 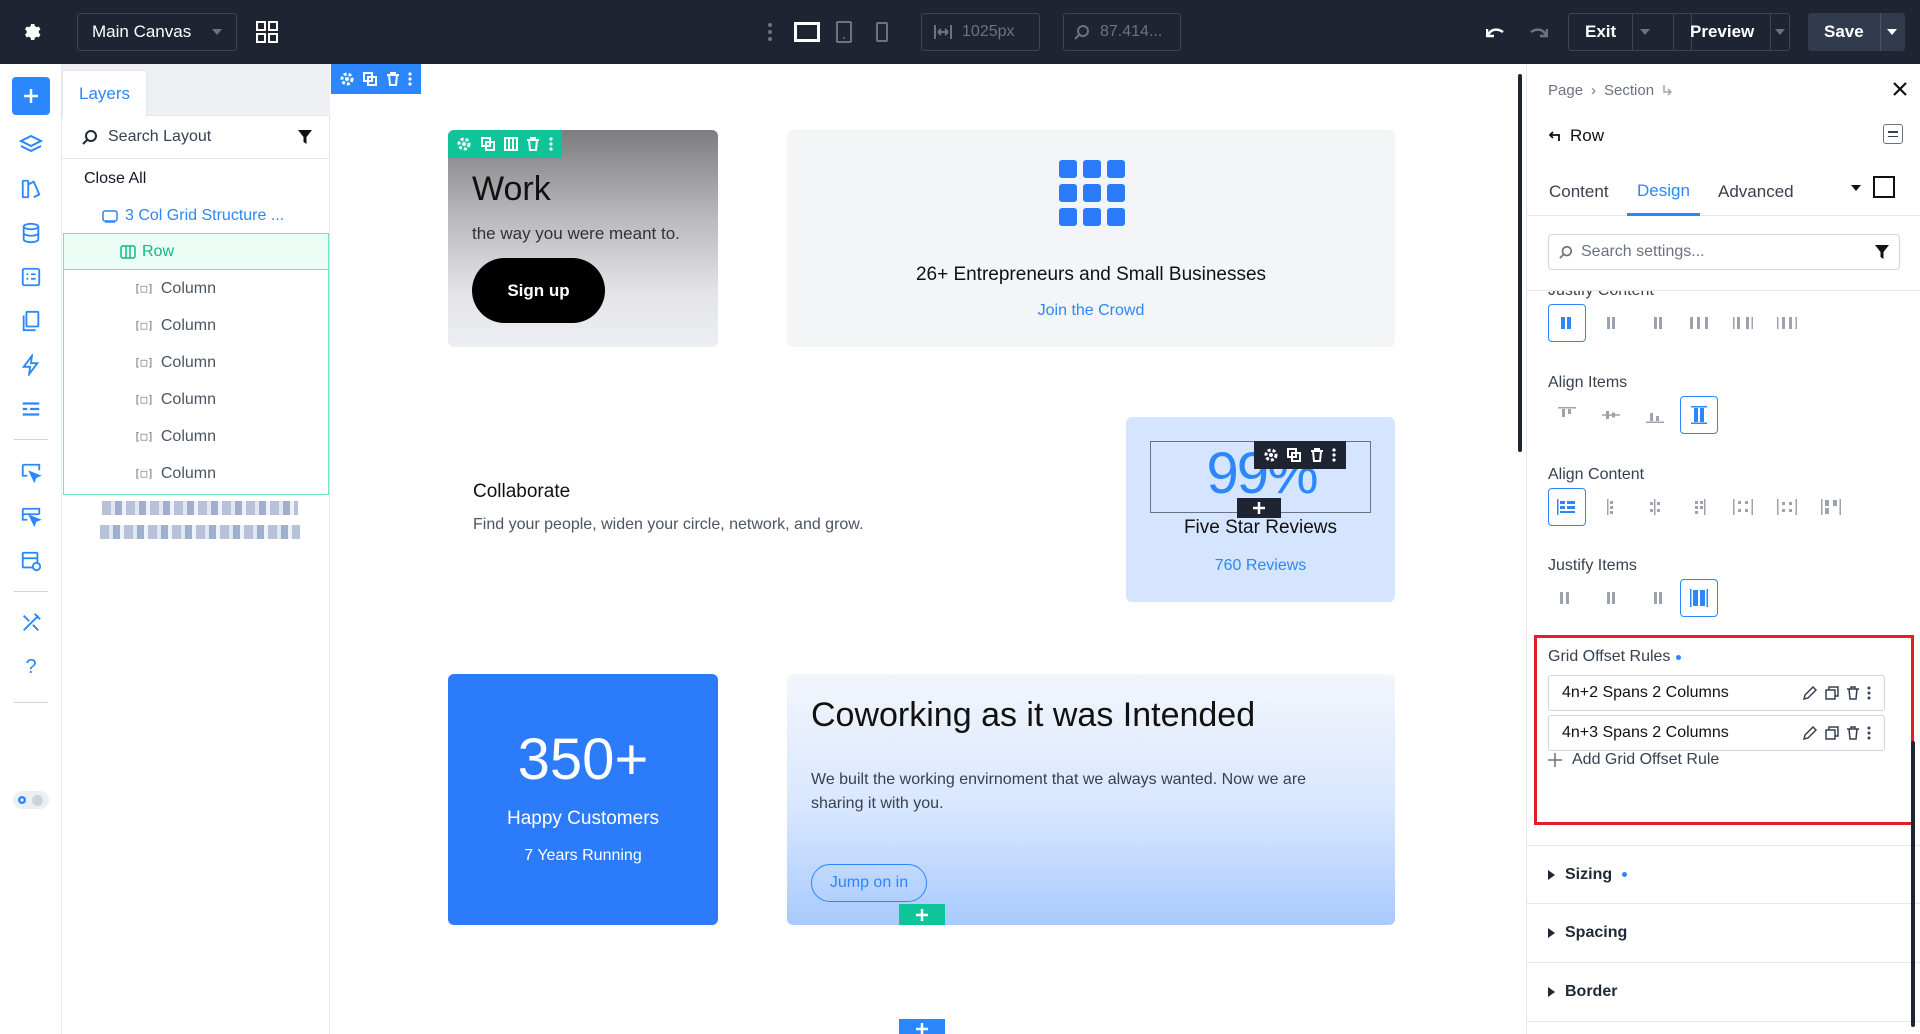 What do you see at coordinates (1565, 90) in the screenshot?
I see `breadcrumb-page: Page` at bounding box center [1565, 90].